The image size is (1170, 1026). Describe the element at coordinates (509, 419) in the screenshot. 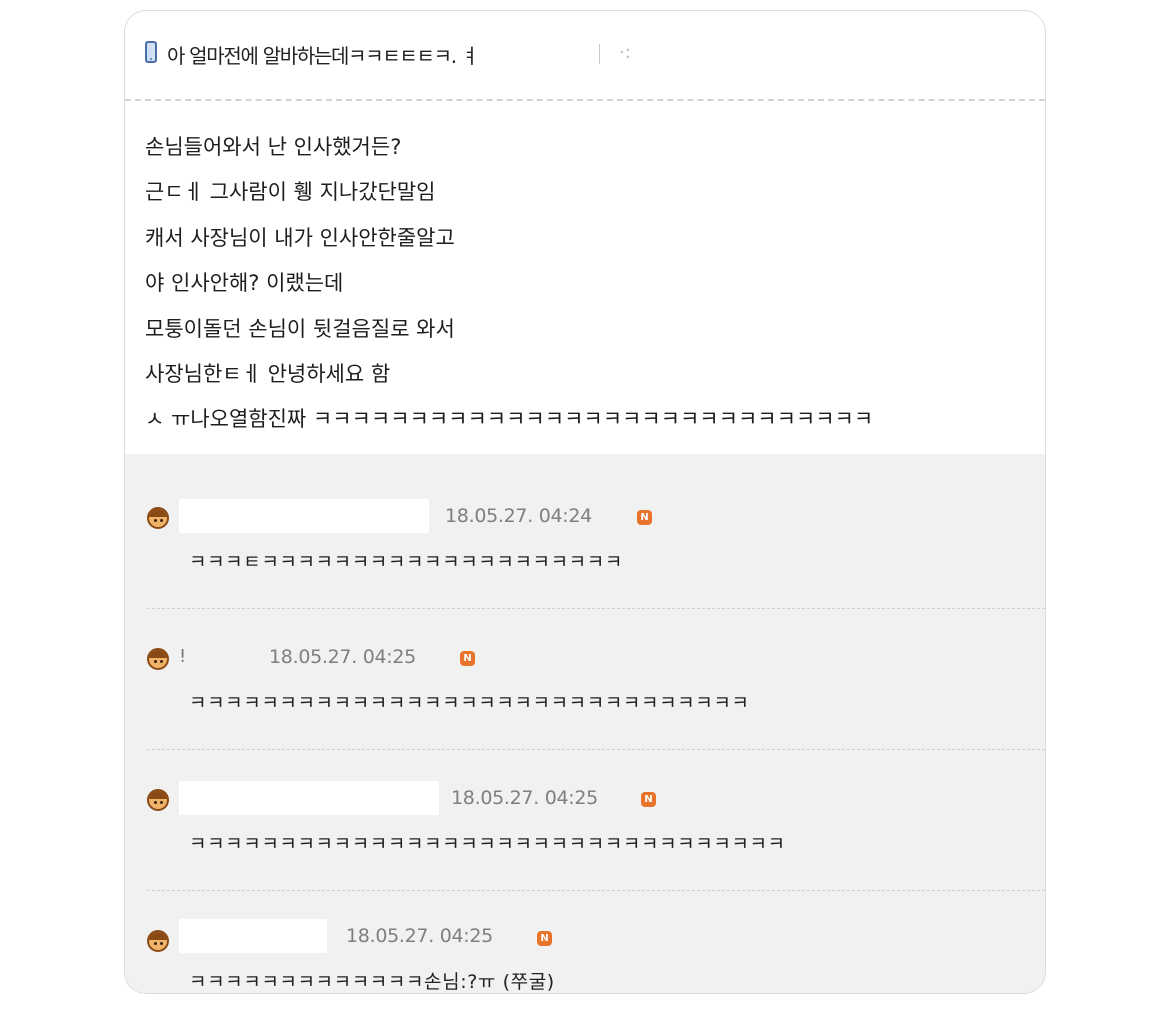

I see `body-line: ㅅ ㅠ나오열함진짜 ㅋㅋㅋㅋㅋㅋㅋㅋㅋㅋㅋㅋㅋㅋㅋㅋㅋㅋㅋㅋㅋㅋㅋㅋㅋㅋㅋㅋㅋ` at that location.